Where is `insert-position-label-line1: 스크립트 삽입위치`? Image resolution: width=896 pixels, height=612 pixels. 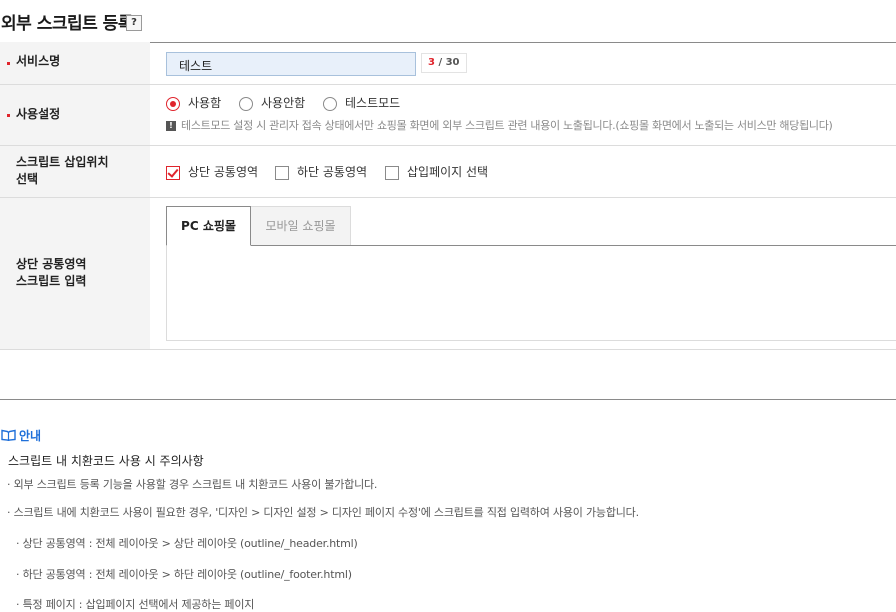
insert-position-label-line1: 스크립트 삽입위치 is located at coordinates (62, 162).